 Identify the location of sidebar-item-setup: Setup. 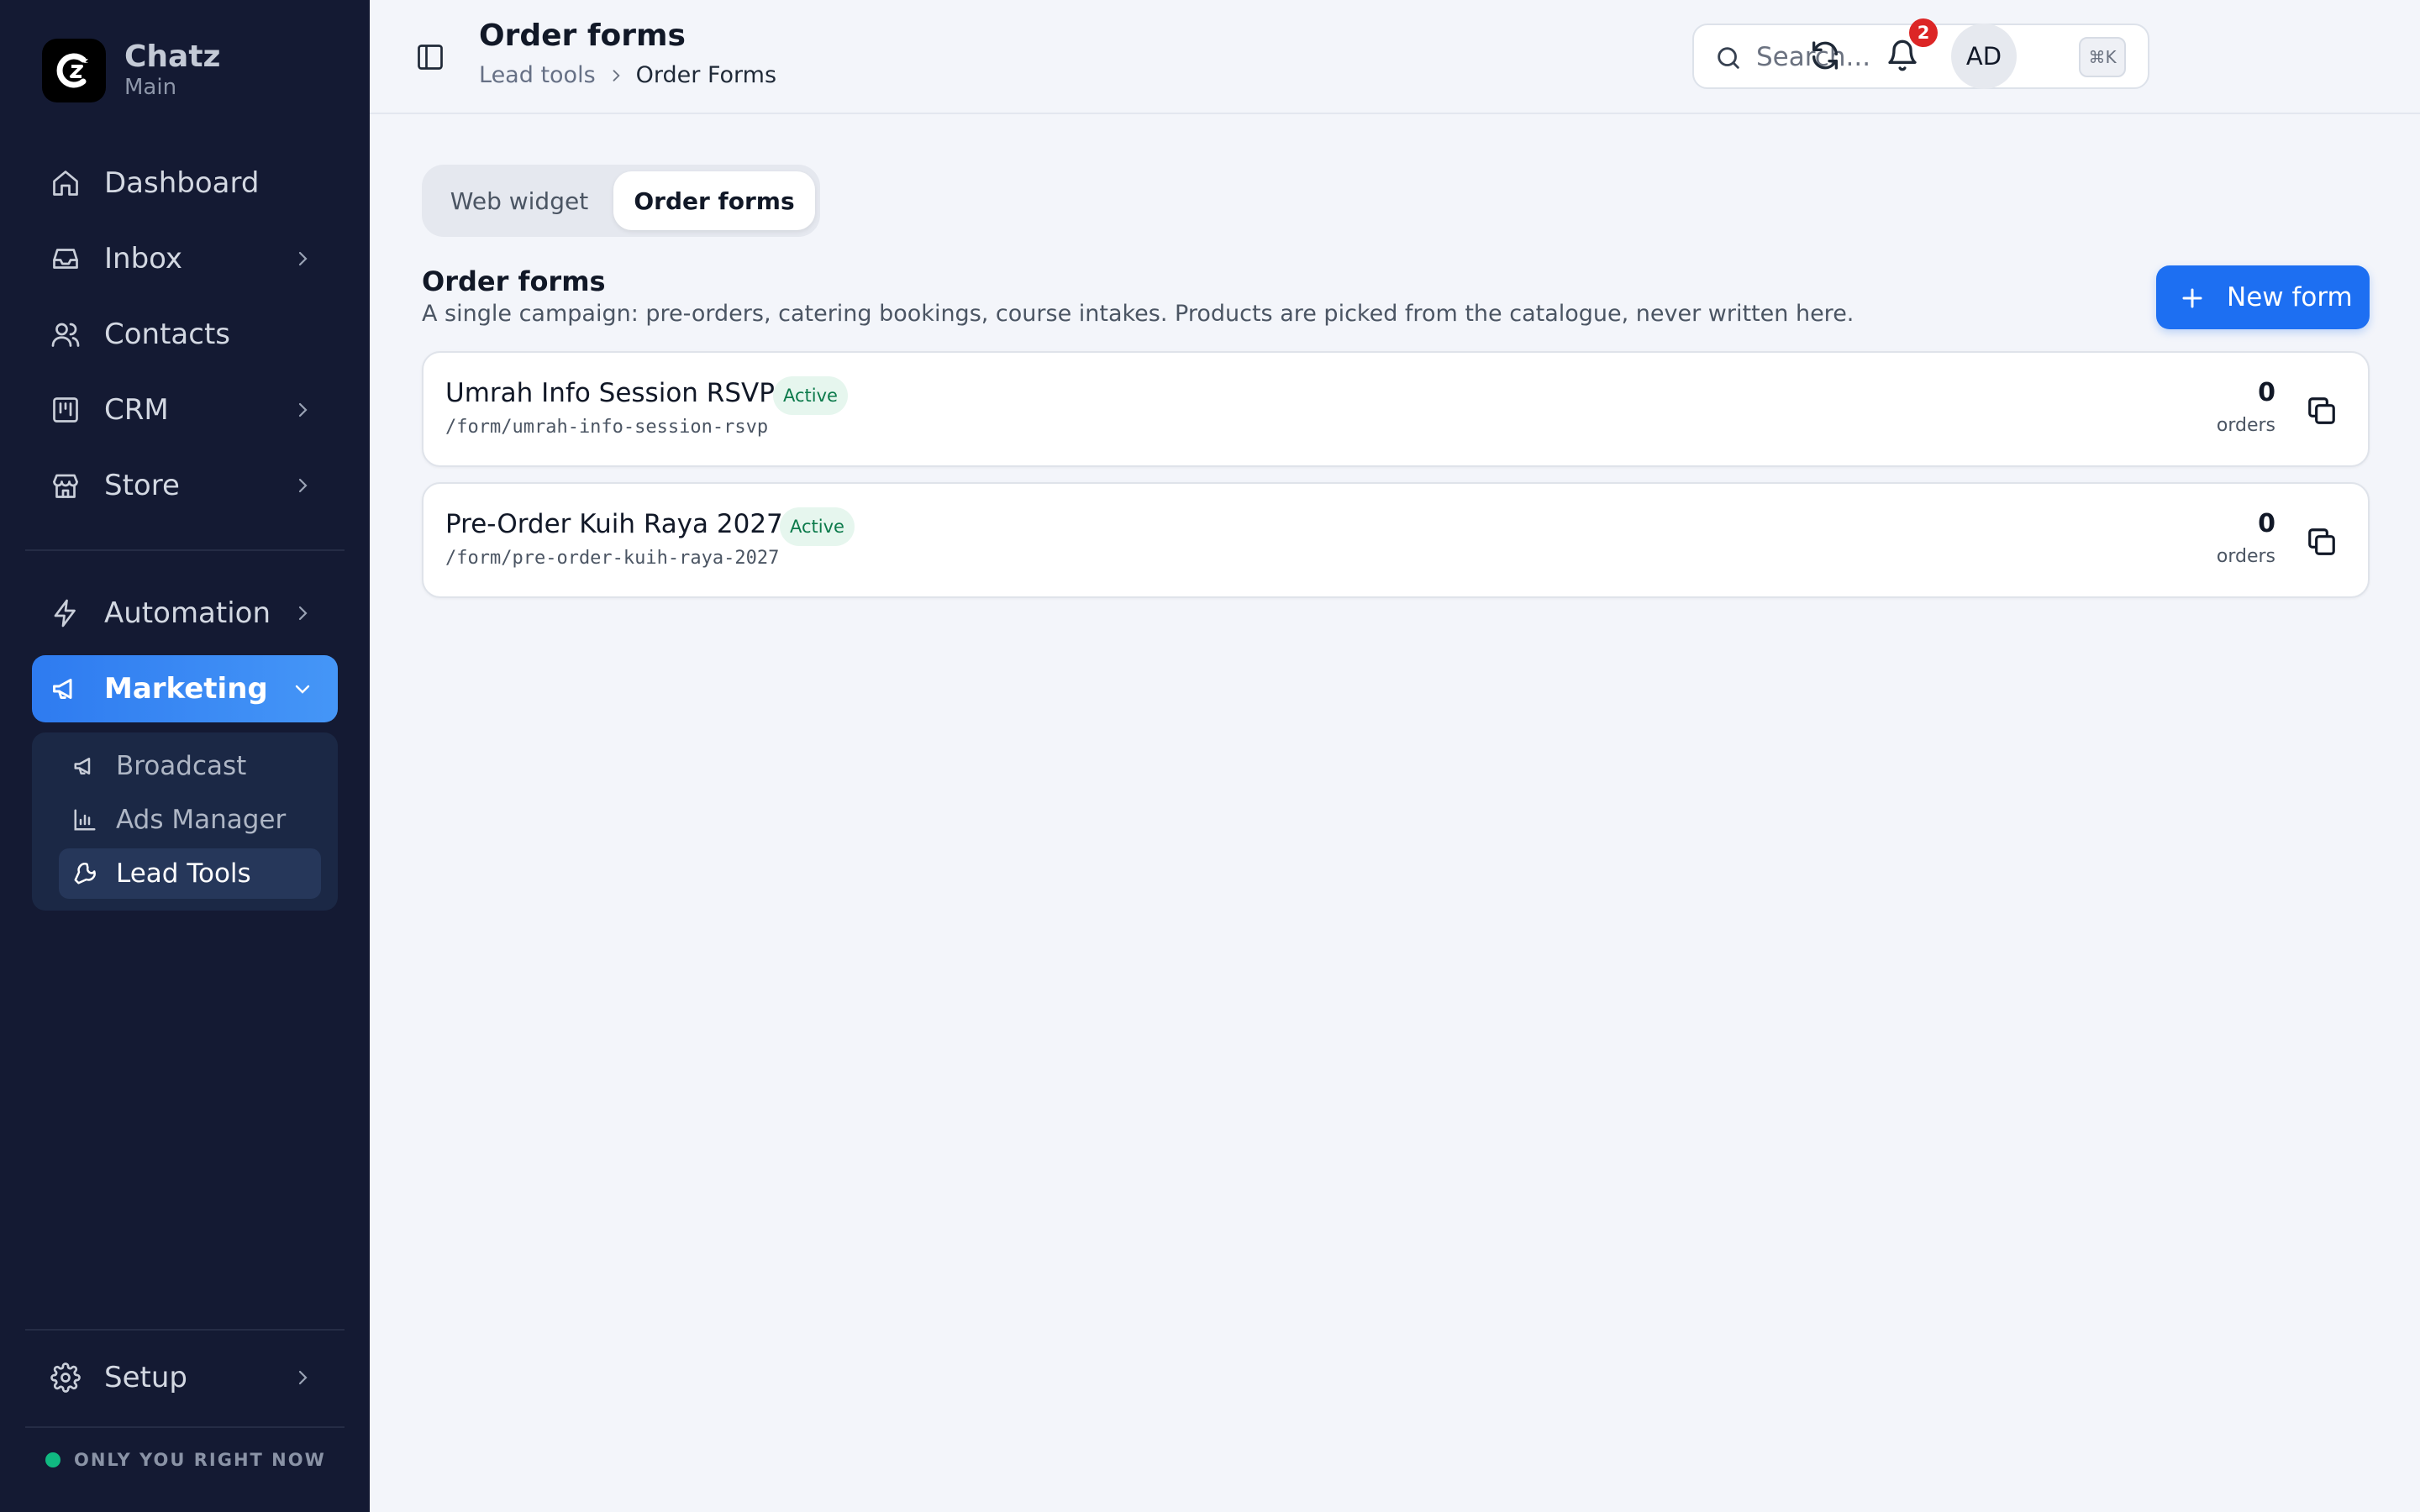
(185, 1377).